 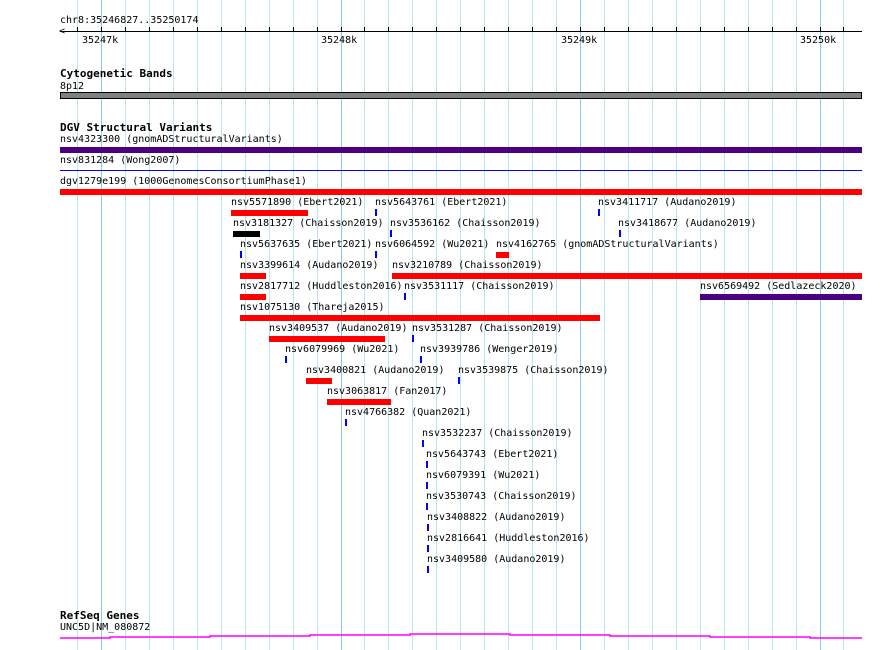 What do you see at coordinates (467, 265) in the screenshot?
I see `feature-label: nsv3210789 (Chaisson2019)` at bounding box center [467, 265].